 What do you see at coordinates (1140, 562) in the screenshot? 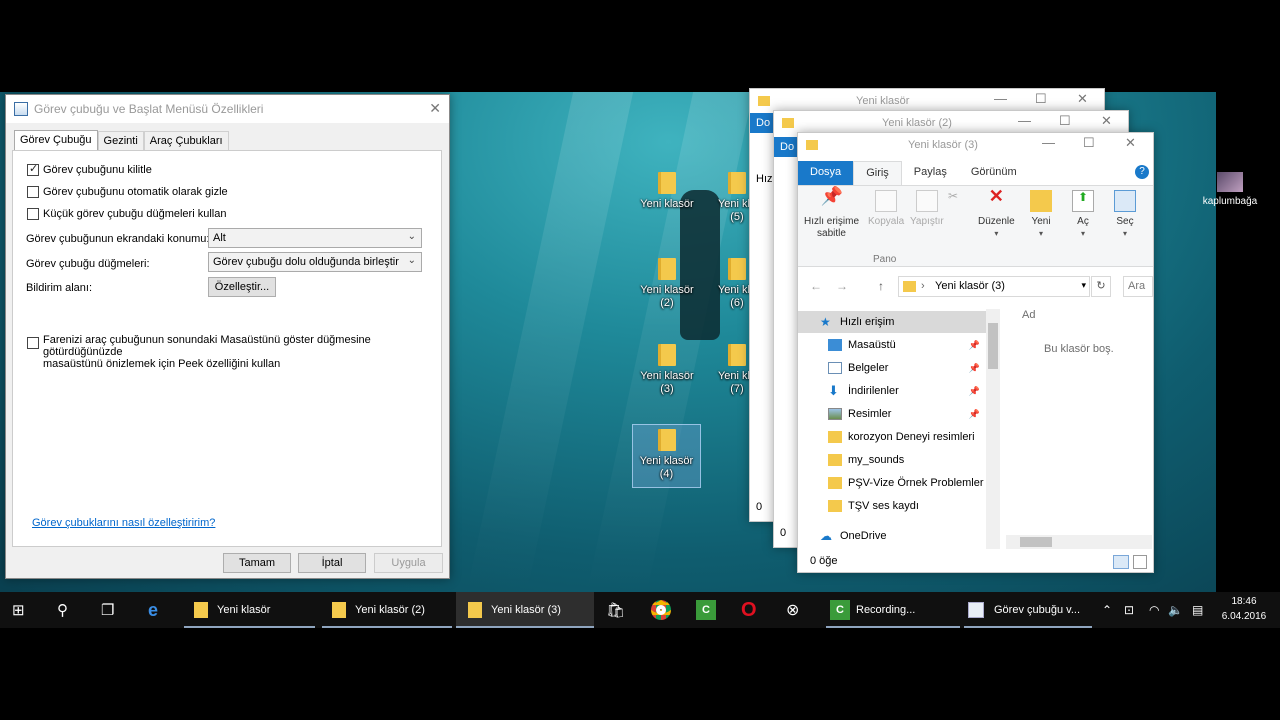
I see `large-icons-view-icon` at bounding box center [1140, 562].